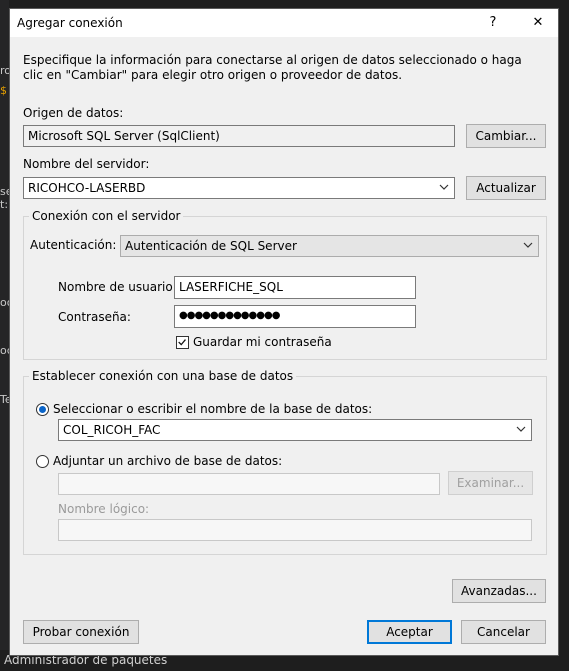  What do you see at coordinates (409, 632) in the screenshot?
I see `ok-button: Aceptar` at bounding box center [409, 632].